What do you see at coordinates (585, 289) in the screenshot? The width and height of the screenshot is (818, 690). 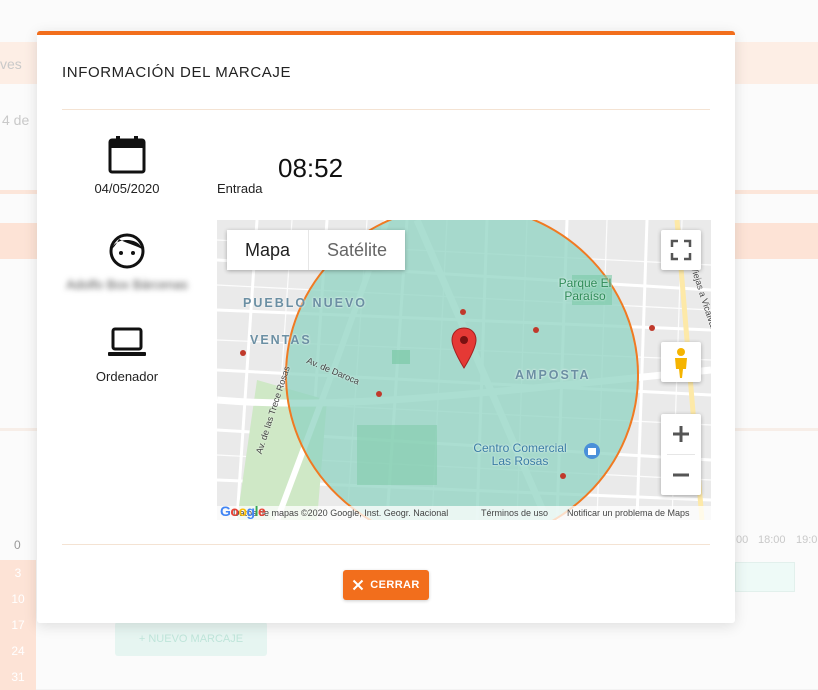 I see `map-label-parque: Parque El Paraíso` at bounding box center [585, 289].